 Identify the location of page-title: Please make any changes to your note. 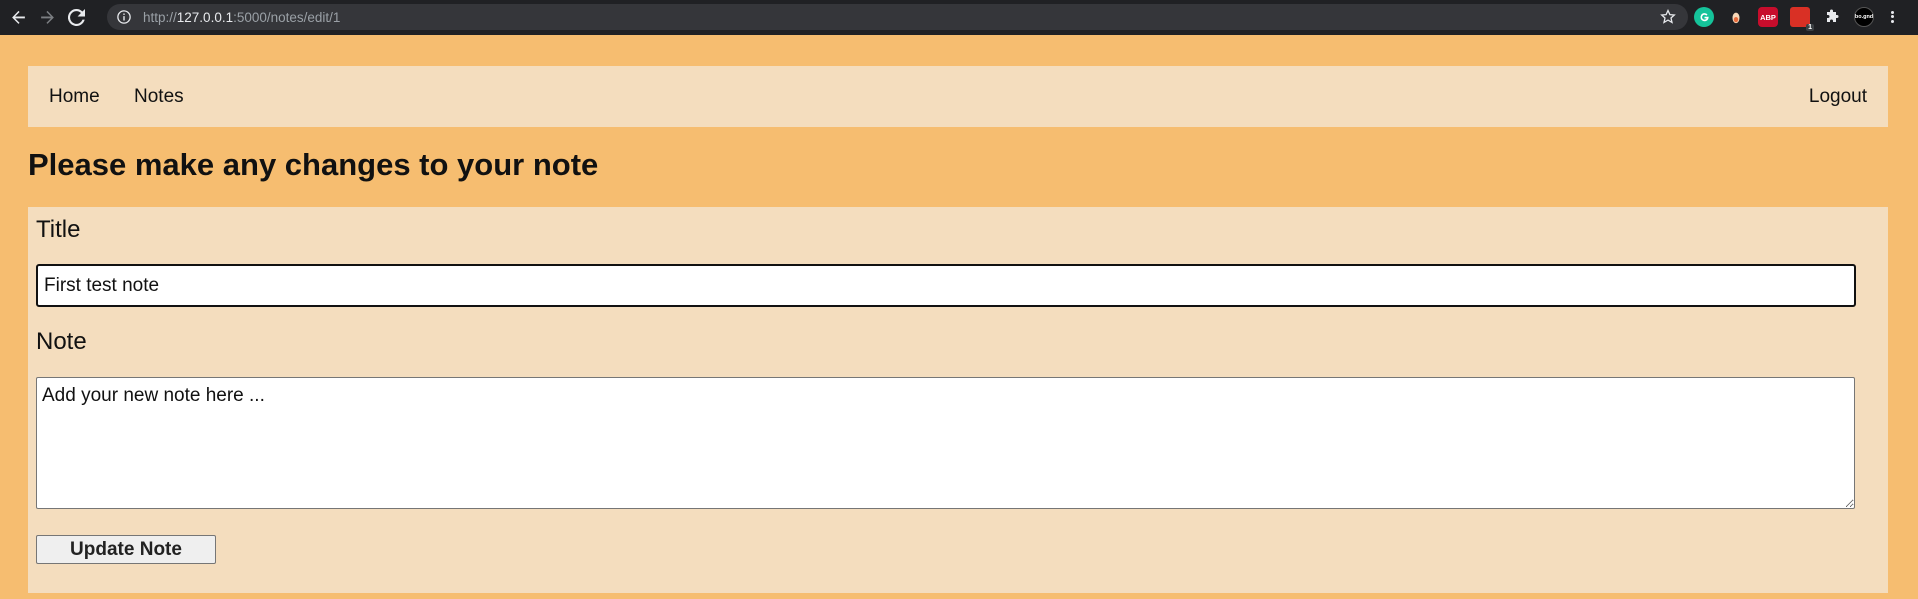
(313, 164).